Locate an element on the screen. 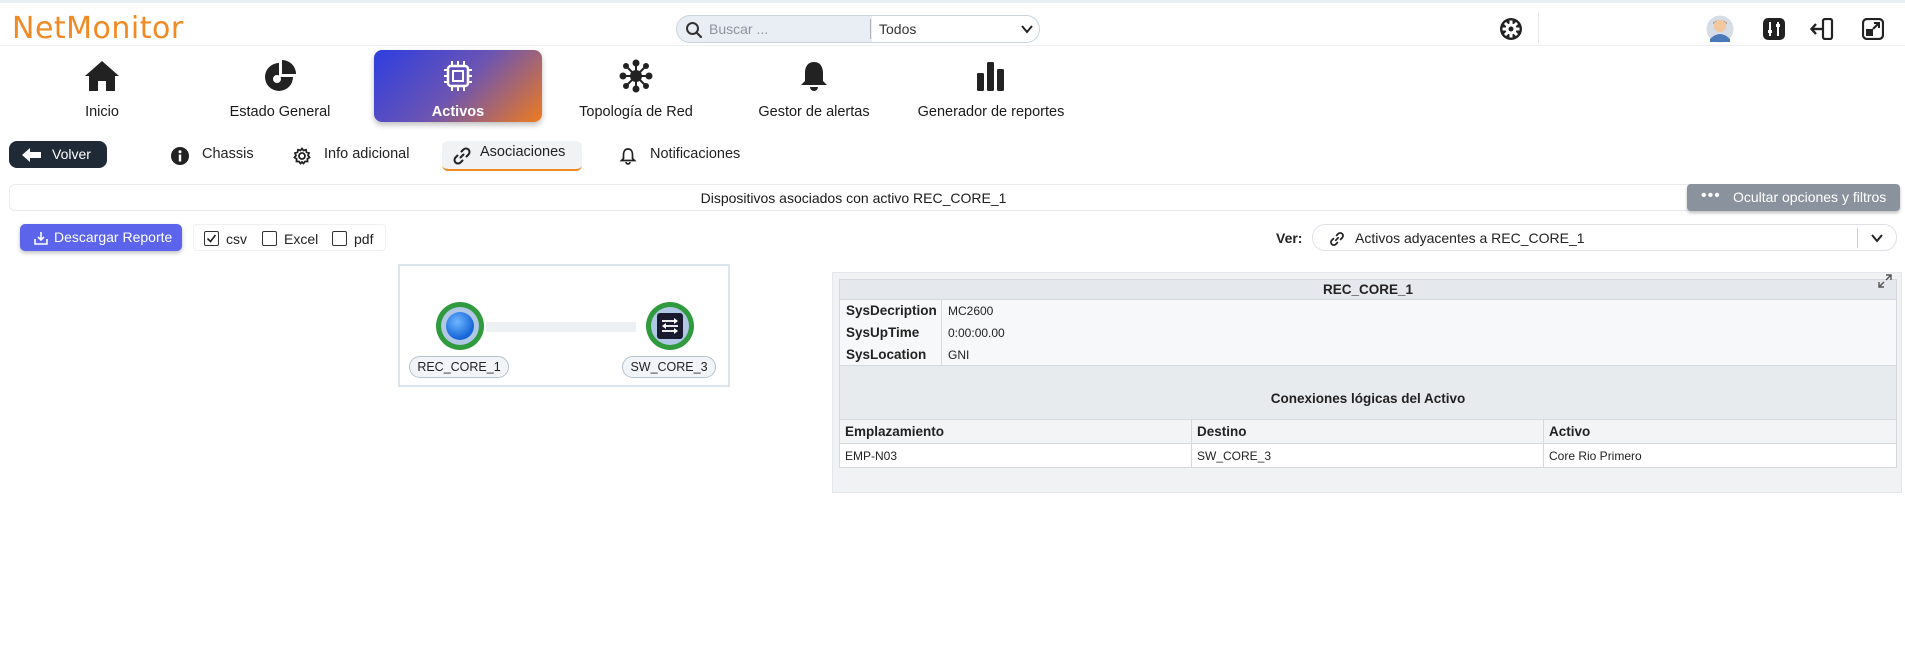  tab-asociaciones: Asociaciones is located at coordinates (512, 156).